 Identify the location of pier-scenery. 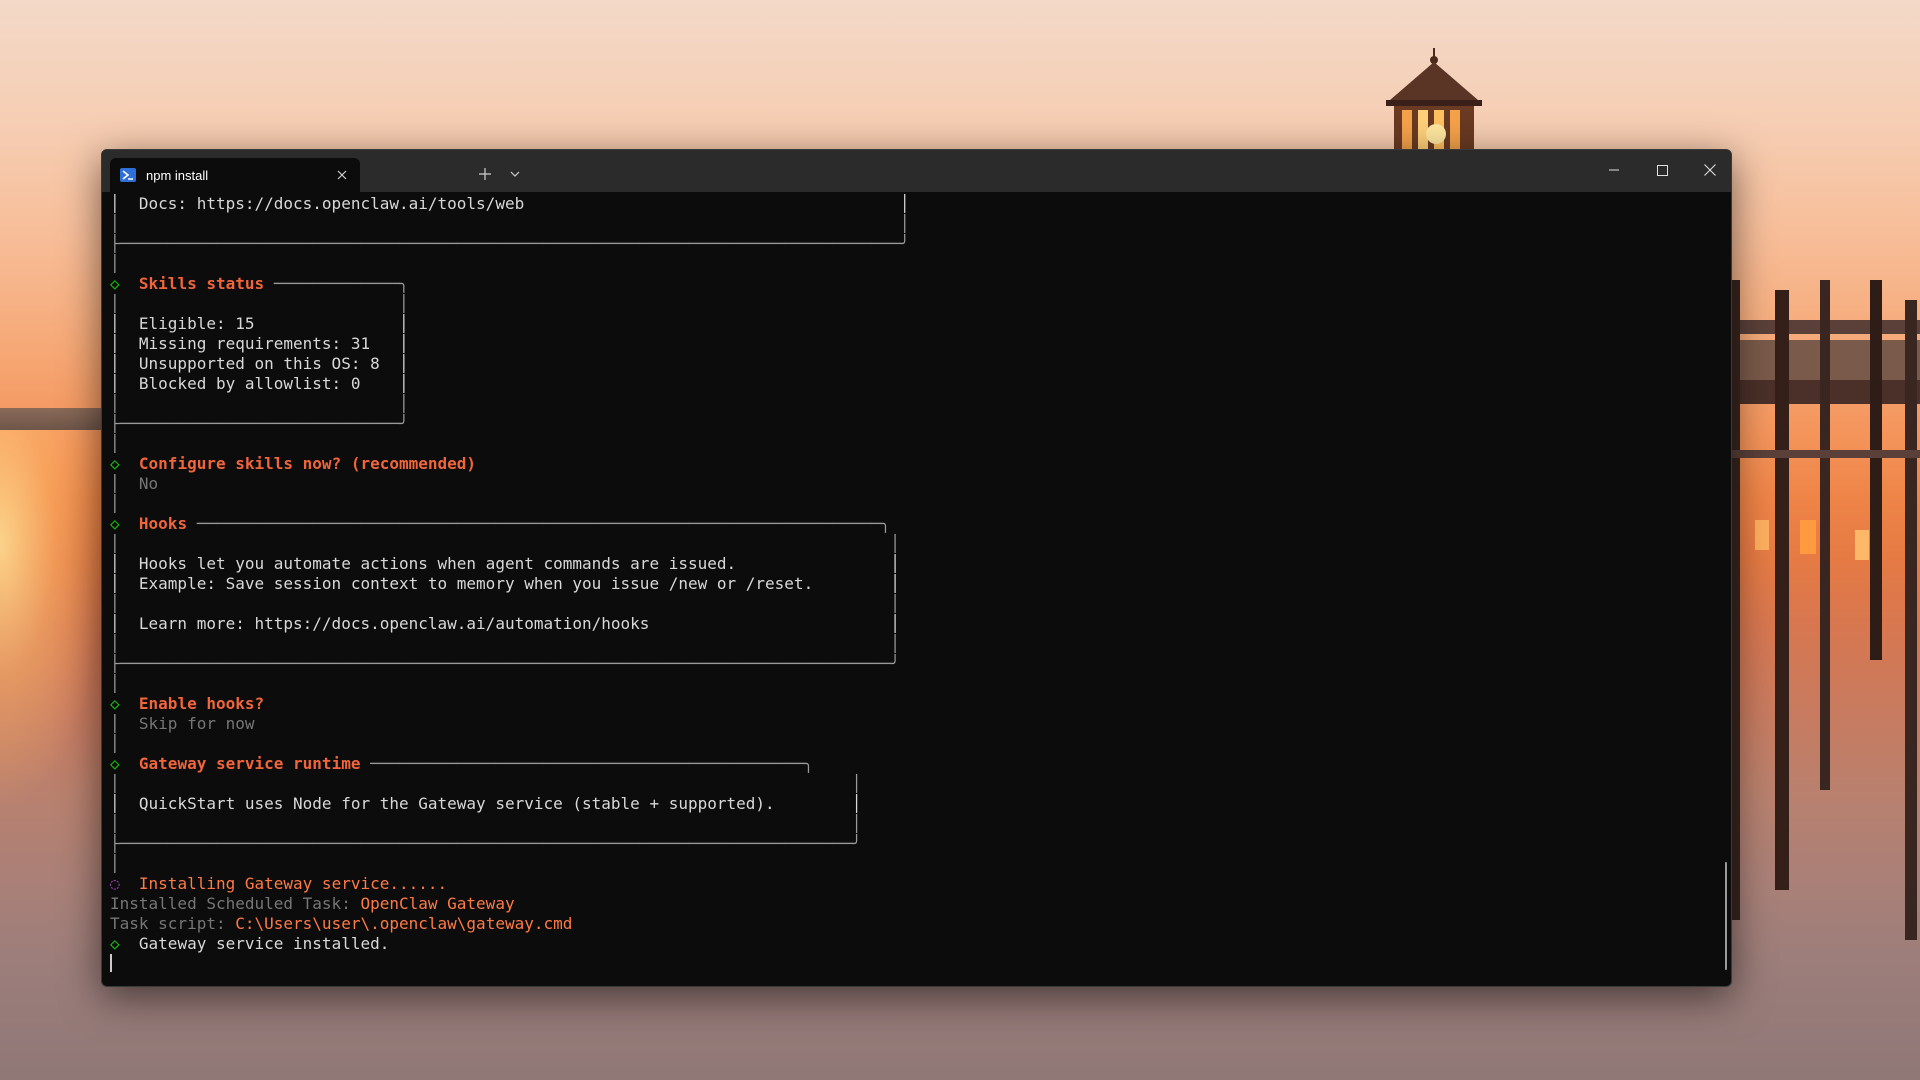
(1810, 610).